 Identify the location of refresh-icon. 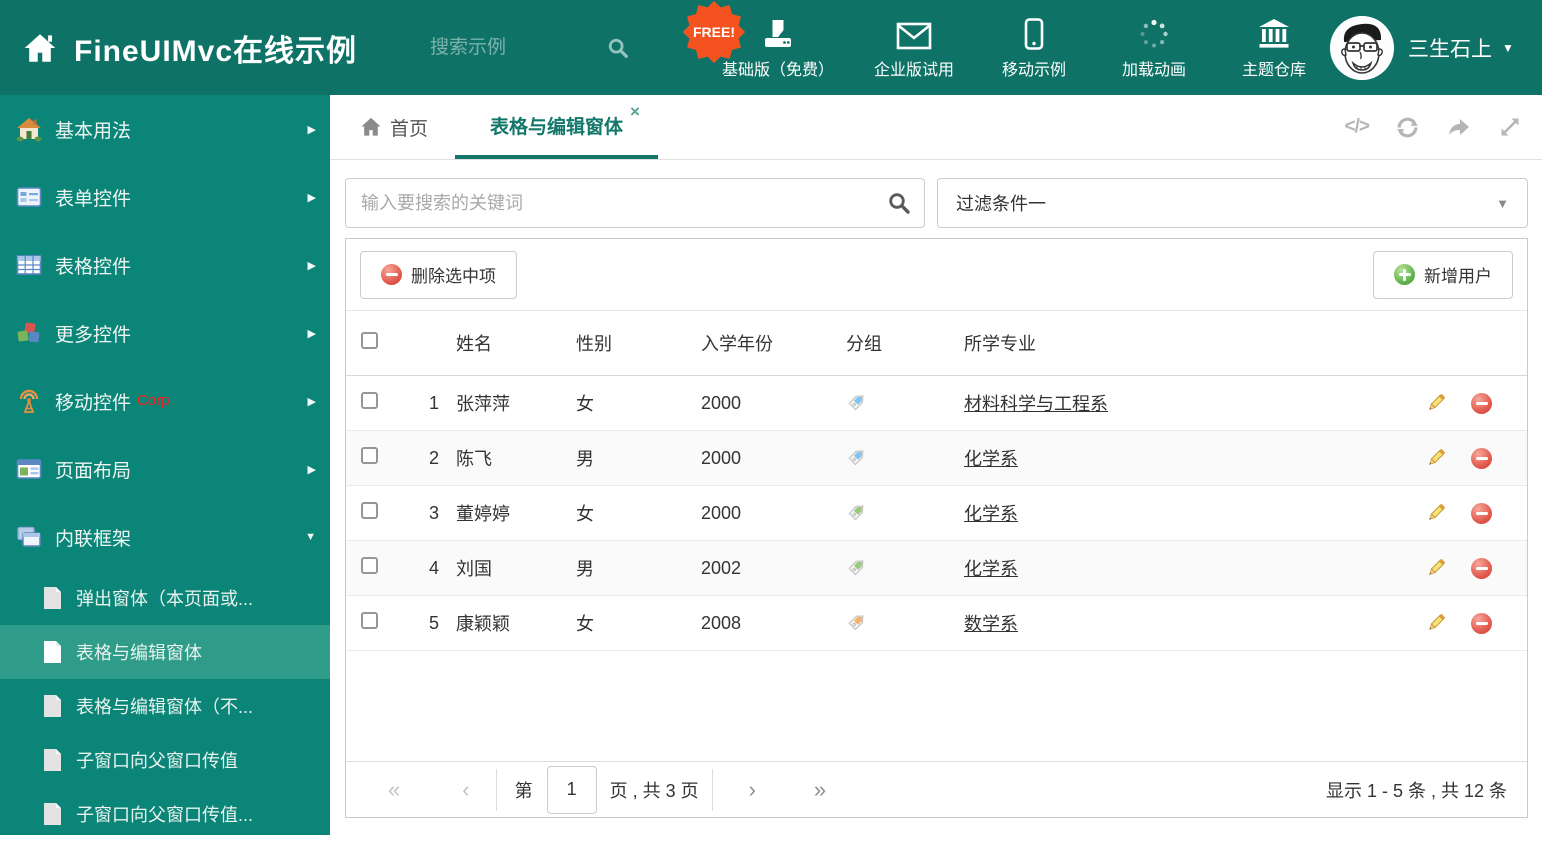
(1407, 127).